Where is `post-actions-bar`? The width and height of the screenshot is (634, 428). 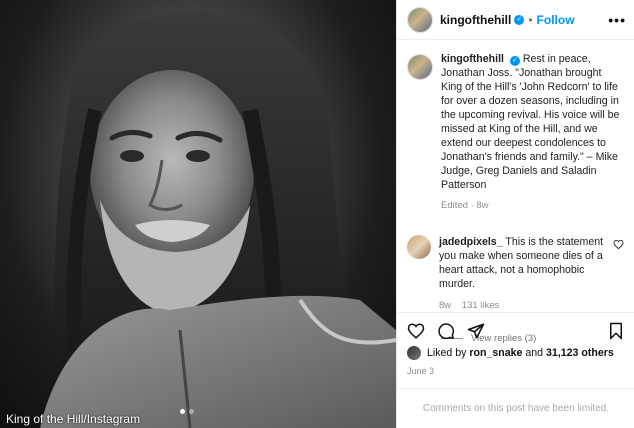
post-actions-bar is located at coordinates (515, 327).